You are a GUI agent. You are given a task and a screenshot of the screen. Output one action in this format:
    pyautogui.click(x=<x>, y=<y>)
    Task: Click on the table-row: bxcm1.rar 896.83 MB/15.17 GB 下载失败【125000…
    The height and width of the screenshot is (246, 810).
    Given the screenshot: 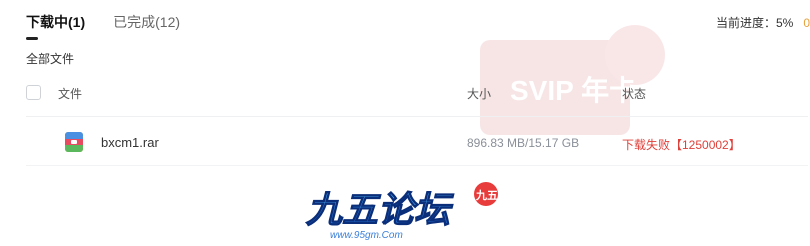 What is the action you would take?
    pyautogui.click(x=416, y=142)
    